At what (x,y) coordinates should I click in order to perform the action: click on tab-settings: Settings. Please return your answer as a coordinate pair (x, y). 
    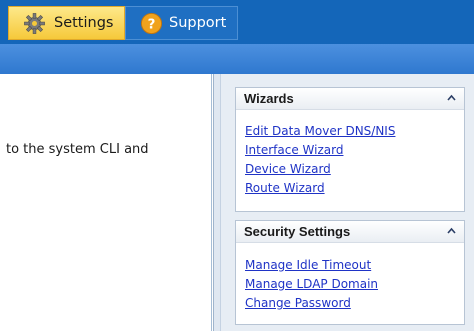
    Looking at the image, I should click on (66, 23).